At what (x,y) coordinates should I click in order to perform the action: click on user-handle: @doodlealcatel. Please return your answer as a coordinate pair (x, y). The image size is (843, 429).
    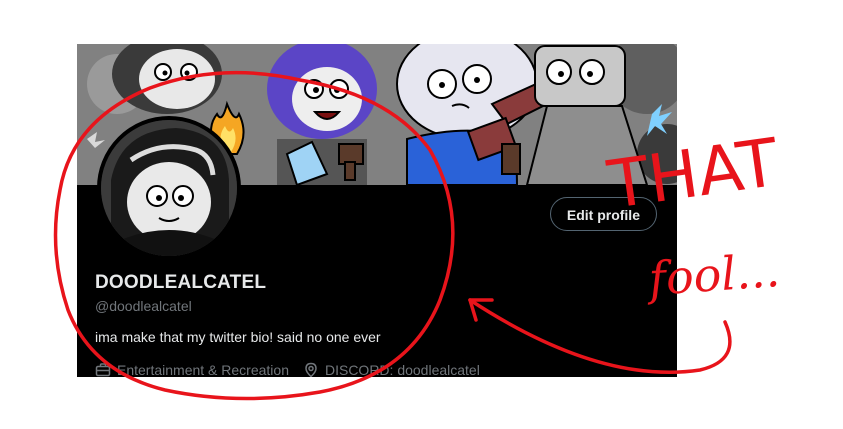
    Looking at the image, I should click on (143, 306).